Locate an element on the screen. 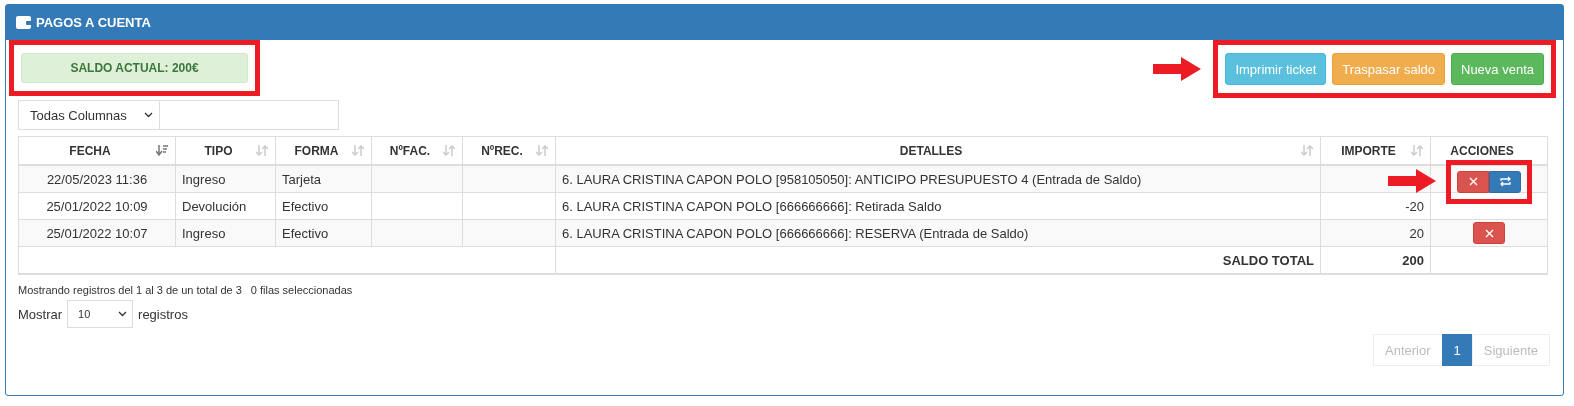  table-cell: 25/01/2022 10:07 is located at coordinates (97, 233).